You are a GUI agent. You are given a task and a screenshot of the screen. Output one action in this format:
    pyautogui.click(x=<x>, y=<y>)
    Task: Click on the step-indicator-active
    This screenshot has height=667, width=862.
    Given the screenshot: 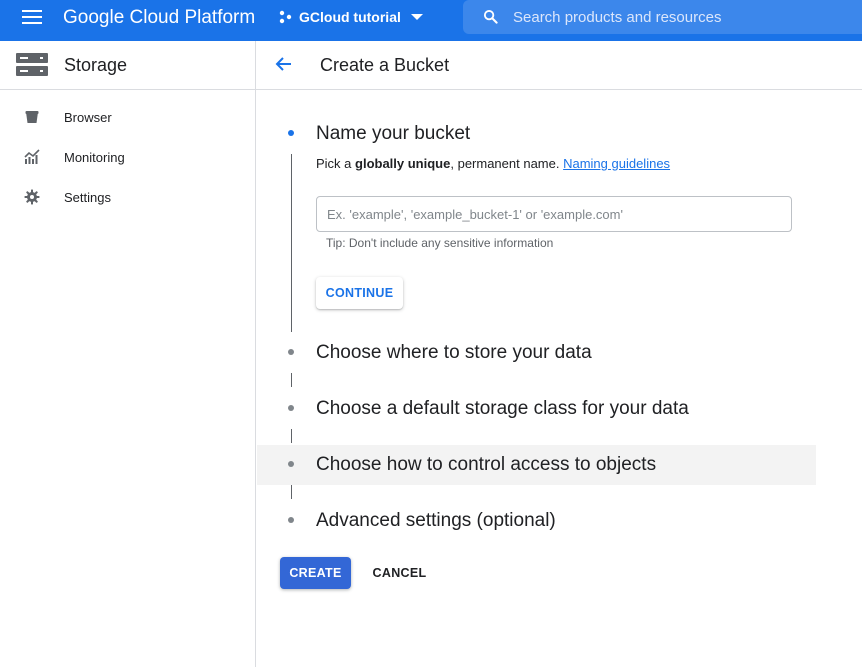 What is the action you would take?
    pyautogui.click(x=291, y=133)
    